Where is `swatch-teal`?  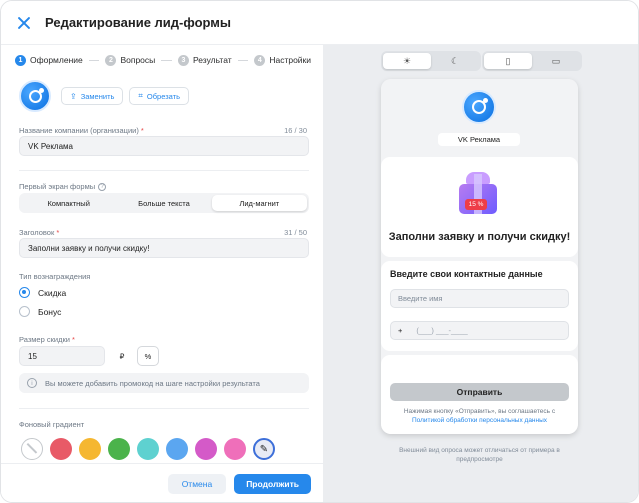
swatch-teal is located at coordinates (148, 449).